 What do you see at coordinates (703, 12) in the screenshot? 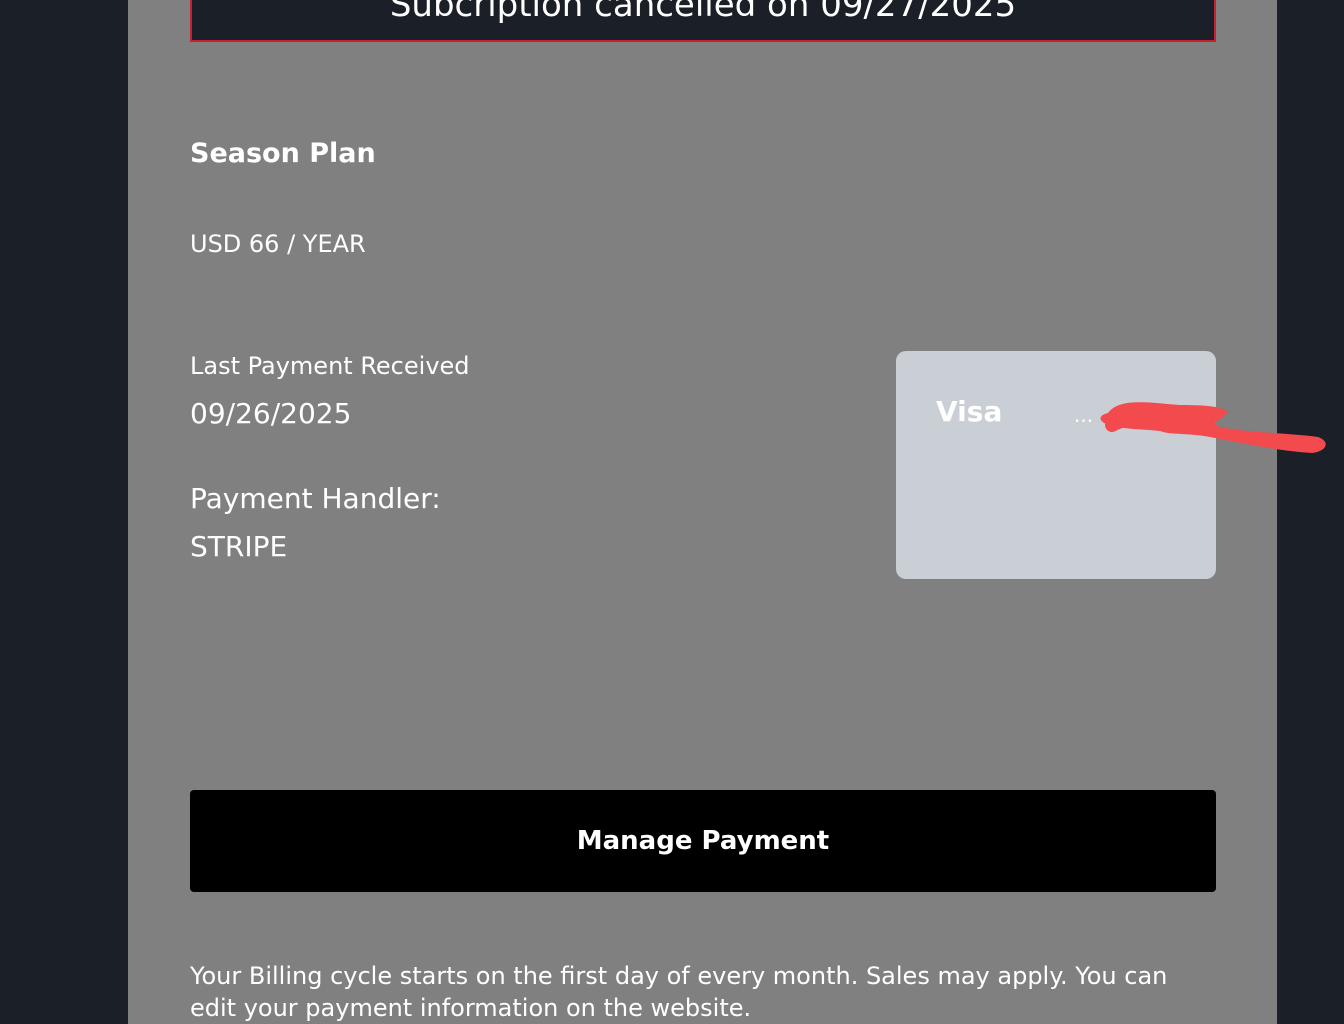
I see `cancellation-banner-text: Subcription cancelled on 09/27/2025` at bounding box center [703, 12].